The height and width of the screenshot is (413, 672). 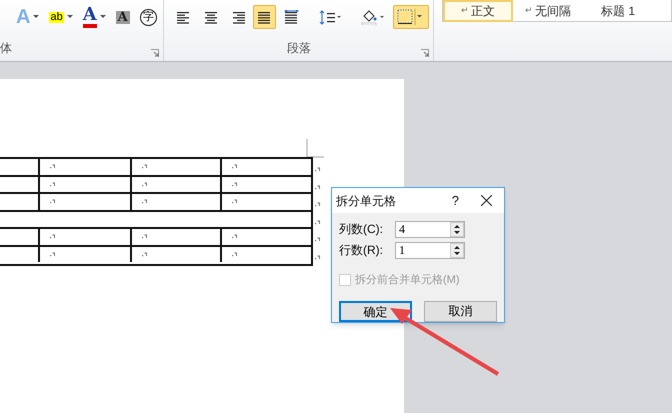 I want to click on page-corner-mark-icon, so click(x=315, y=148).